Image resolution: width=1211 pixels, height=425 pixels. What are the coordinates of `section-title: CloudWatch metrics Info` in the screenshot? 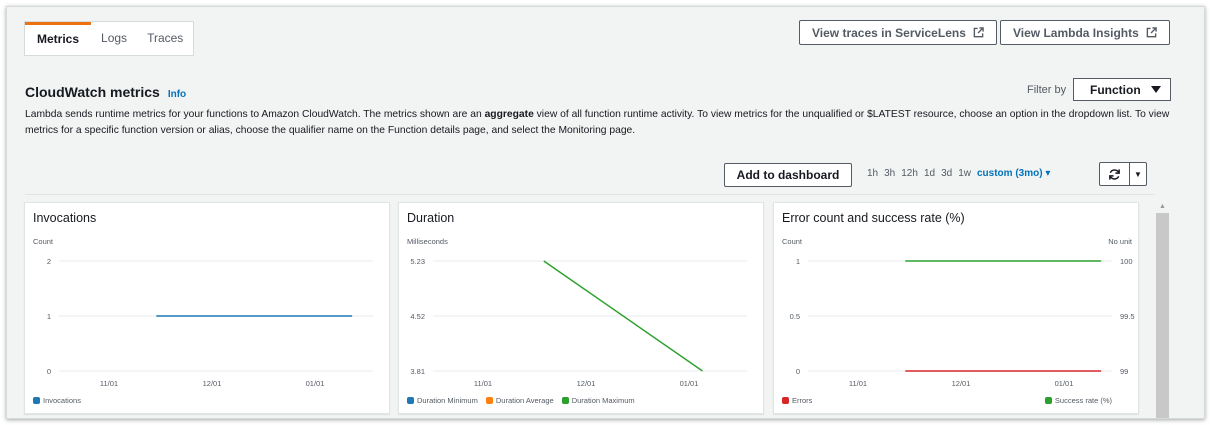 It's located at (105, 92).